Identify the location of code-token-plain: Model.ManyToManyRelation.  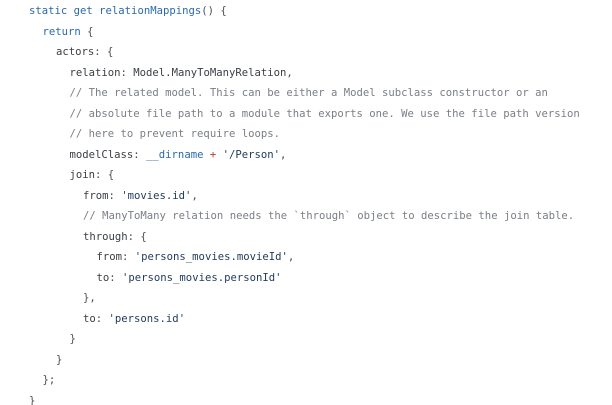
(210, 72).